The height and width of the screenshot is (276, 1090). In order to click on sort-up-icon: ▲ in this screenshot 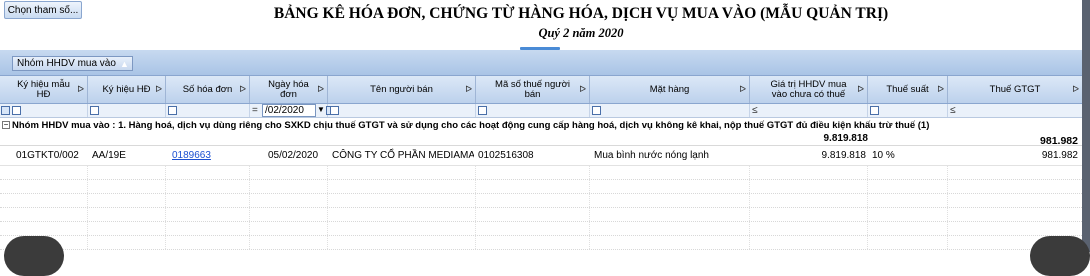, I will do `click(124, 64)`.